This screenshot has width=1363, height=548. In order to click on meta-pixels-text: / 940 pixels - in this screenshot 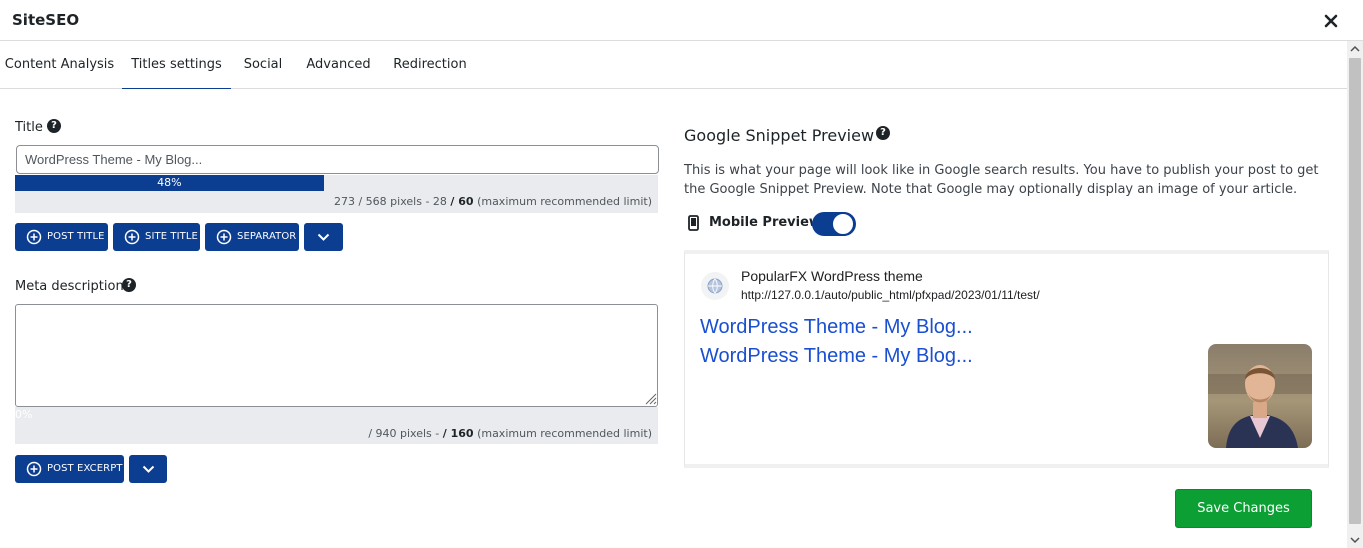, I will do `click(404, 433)`.